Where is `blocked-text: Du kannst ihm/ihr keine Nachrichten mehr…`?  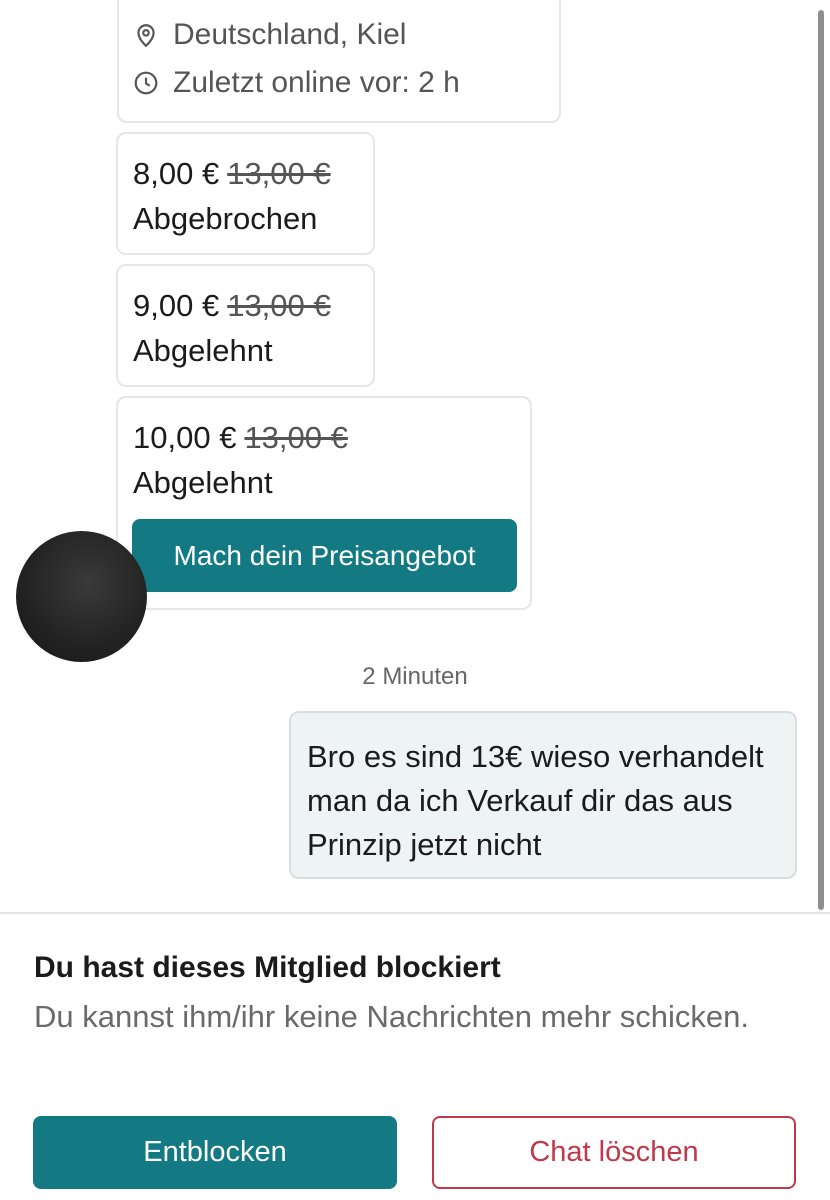 blocked-text: Du kannst ihm/ihr keine Nachrichten mehr… is located at coordinates (392, 1016).